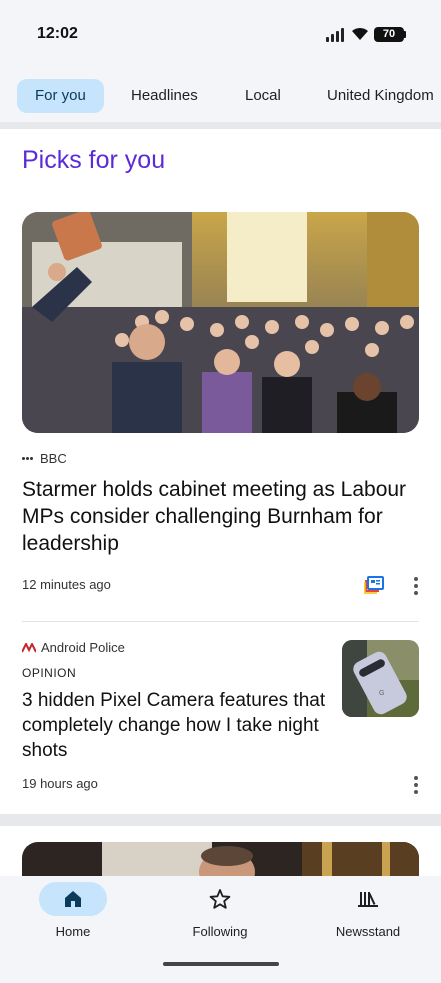  I want to click on nav-following-pill, so click(220, 899).